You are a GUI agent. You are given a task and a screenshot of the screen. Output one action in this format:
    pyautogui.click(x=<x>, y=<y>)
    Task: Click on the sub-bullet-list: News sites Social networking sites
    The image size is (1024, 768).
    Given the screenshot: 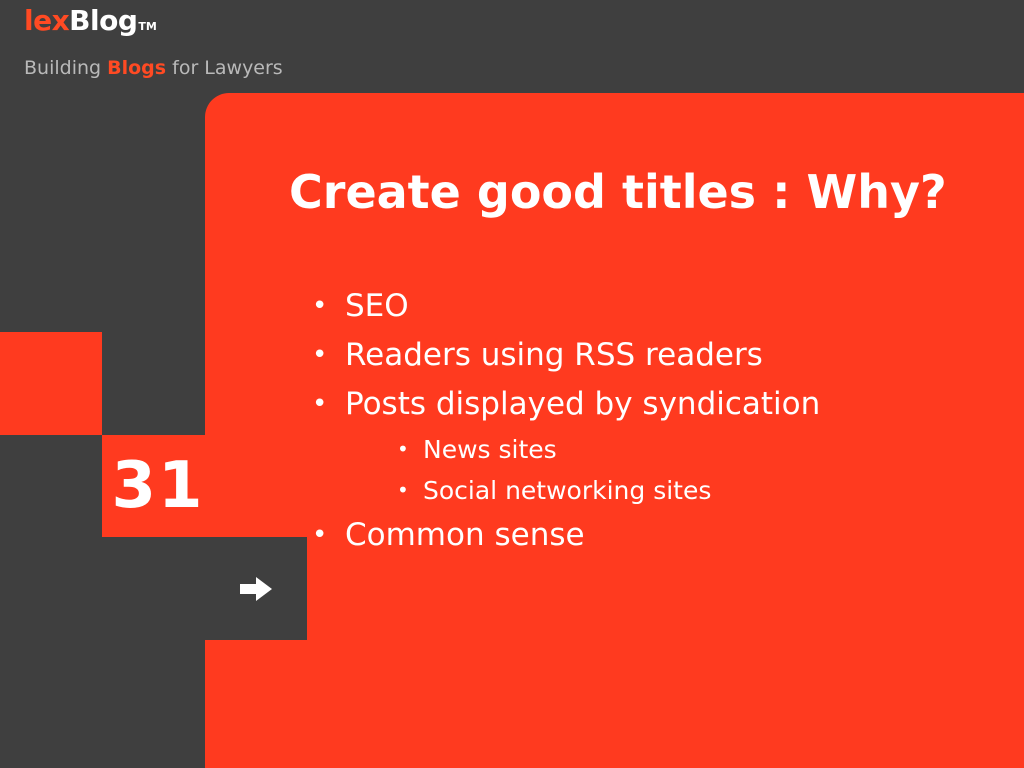 What is the action you would take?
    pyautogui.click(x=673, y=470)
    